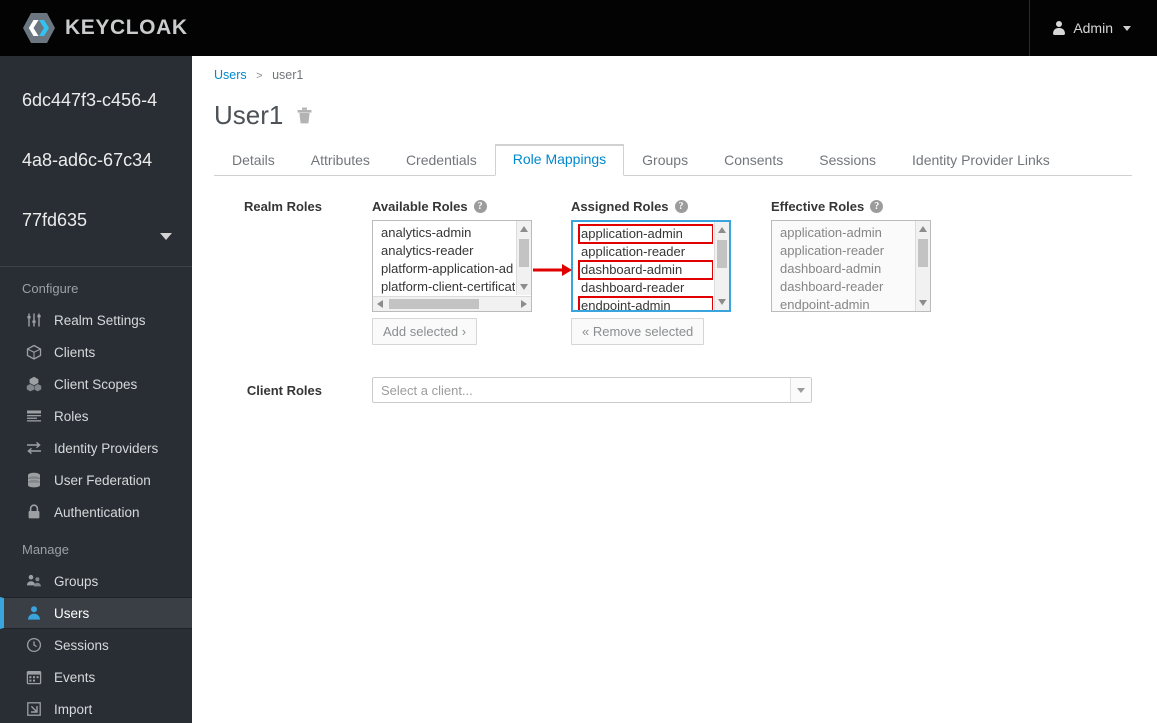 This screenshot has width=1157, height=723. What do you see at coordinates (34, 581) in the screenshot?
I see `users-group-icon` at bounding box center [34, 581].